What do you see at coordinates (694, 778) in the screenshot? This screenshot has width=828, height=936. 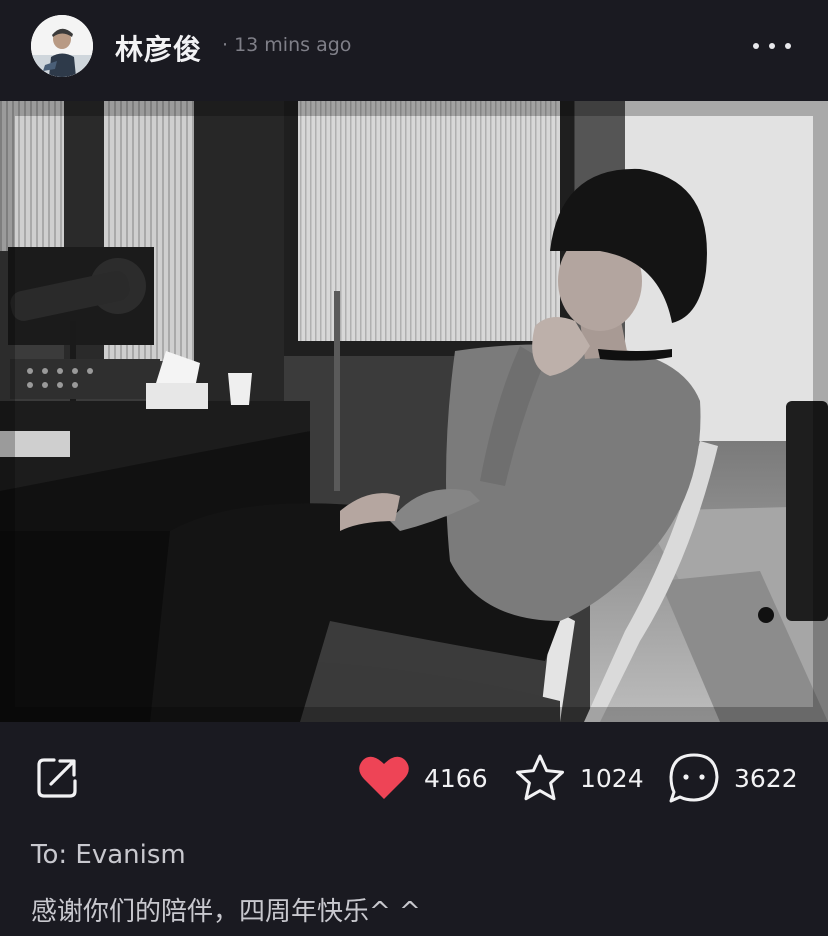 I see `comment-icon` at bounding box center [694, 778].